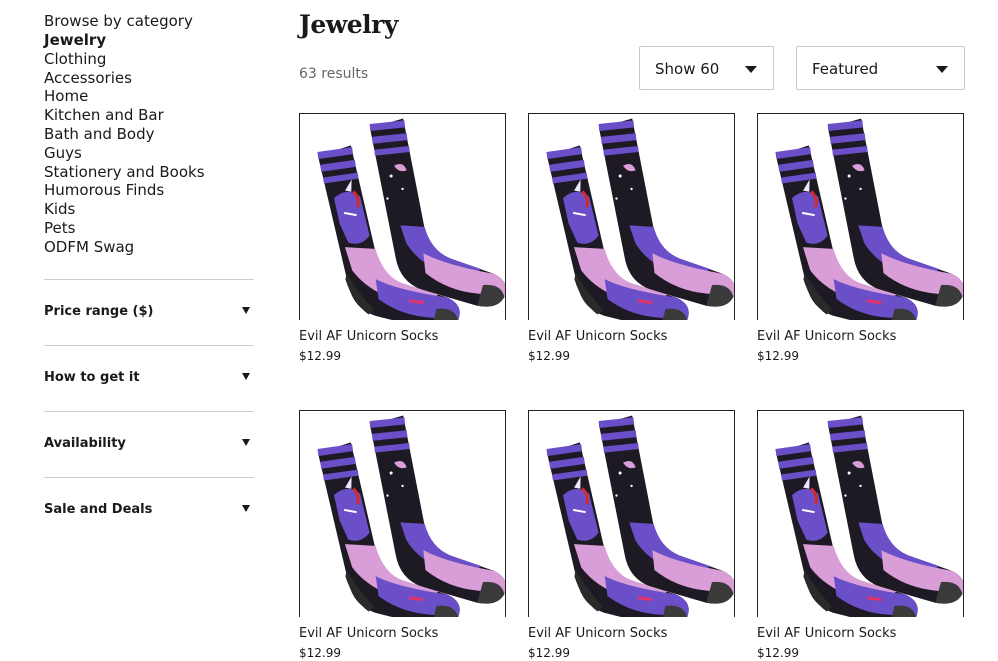  I want to click on category-item-odfm-swag: ODFM Swag, so click(149, 247).